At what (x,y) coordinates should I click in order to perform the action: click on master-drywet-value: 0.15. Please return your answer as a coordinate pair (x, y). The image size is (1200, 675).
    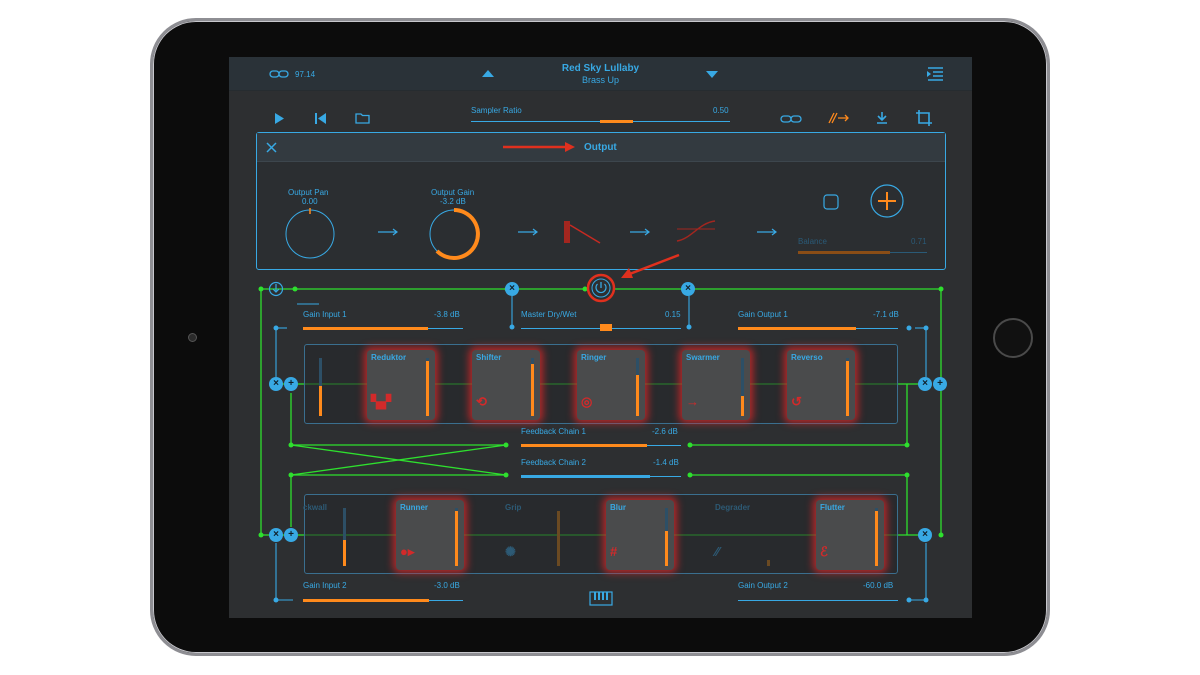
    Looking at the image, I should click on (673, 314).